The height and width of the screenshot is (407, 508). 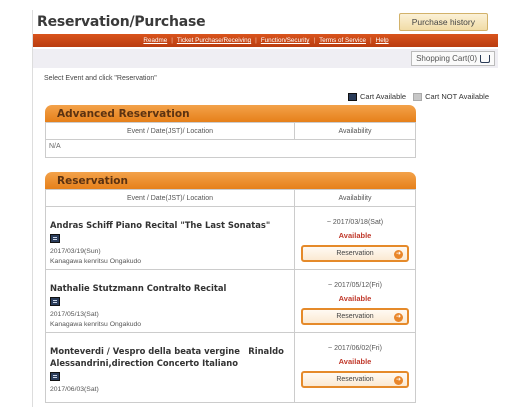 I want to click on cart-icon, so click(x=485, y=58).